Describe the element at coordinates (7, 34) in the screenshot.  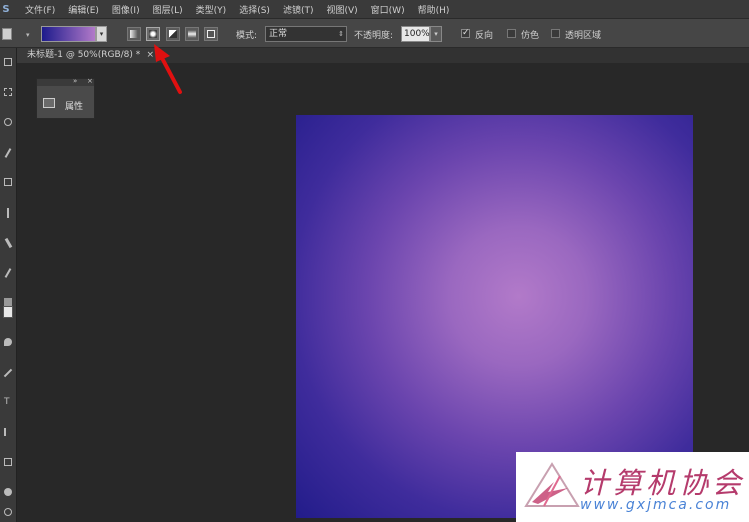
I see `tool-preset-icon` at that location.